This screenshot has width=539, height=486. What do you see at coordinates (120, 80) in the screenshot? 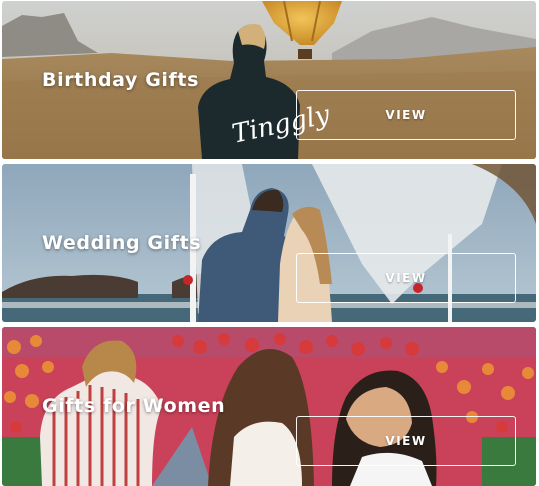
I see `birthday-gifts-title: Birthday Gifts` at bounding box center [120, 80].